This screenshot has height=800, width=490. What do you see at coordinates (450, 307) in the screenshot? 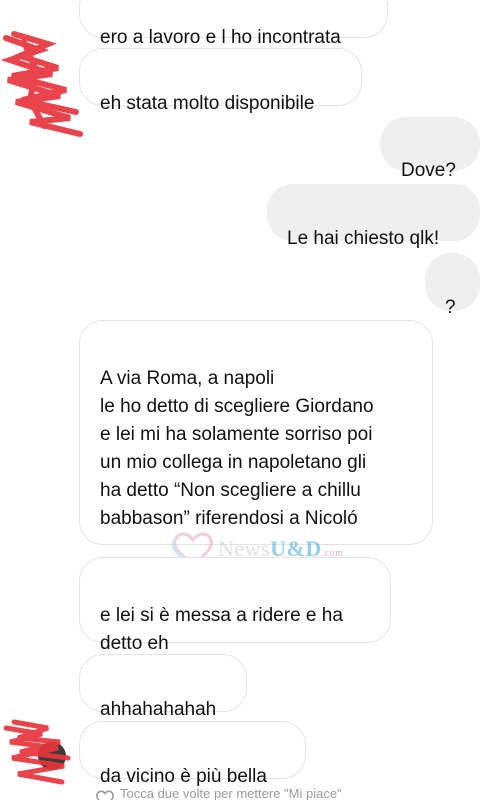
I see `message-text: ?` at bounding box center [450, 307].